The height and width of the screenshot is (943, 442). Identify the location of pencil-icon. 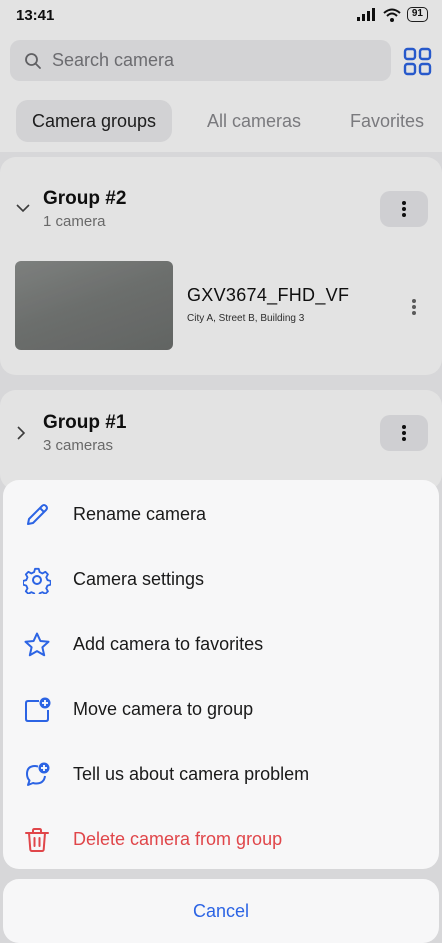
(37, 514).